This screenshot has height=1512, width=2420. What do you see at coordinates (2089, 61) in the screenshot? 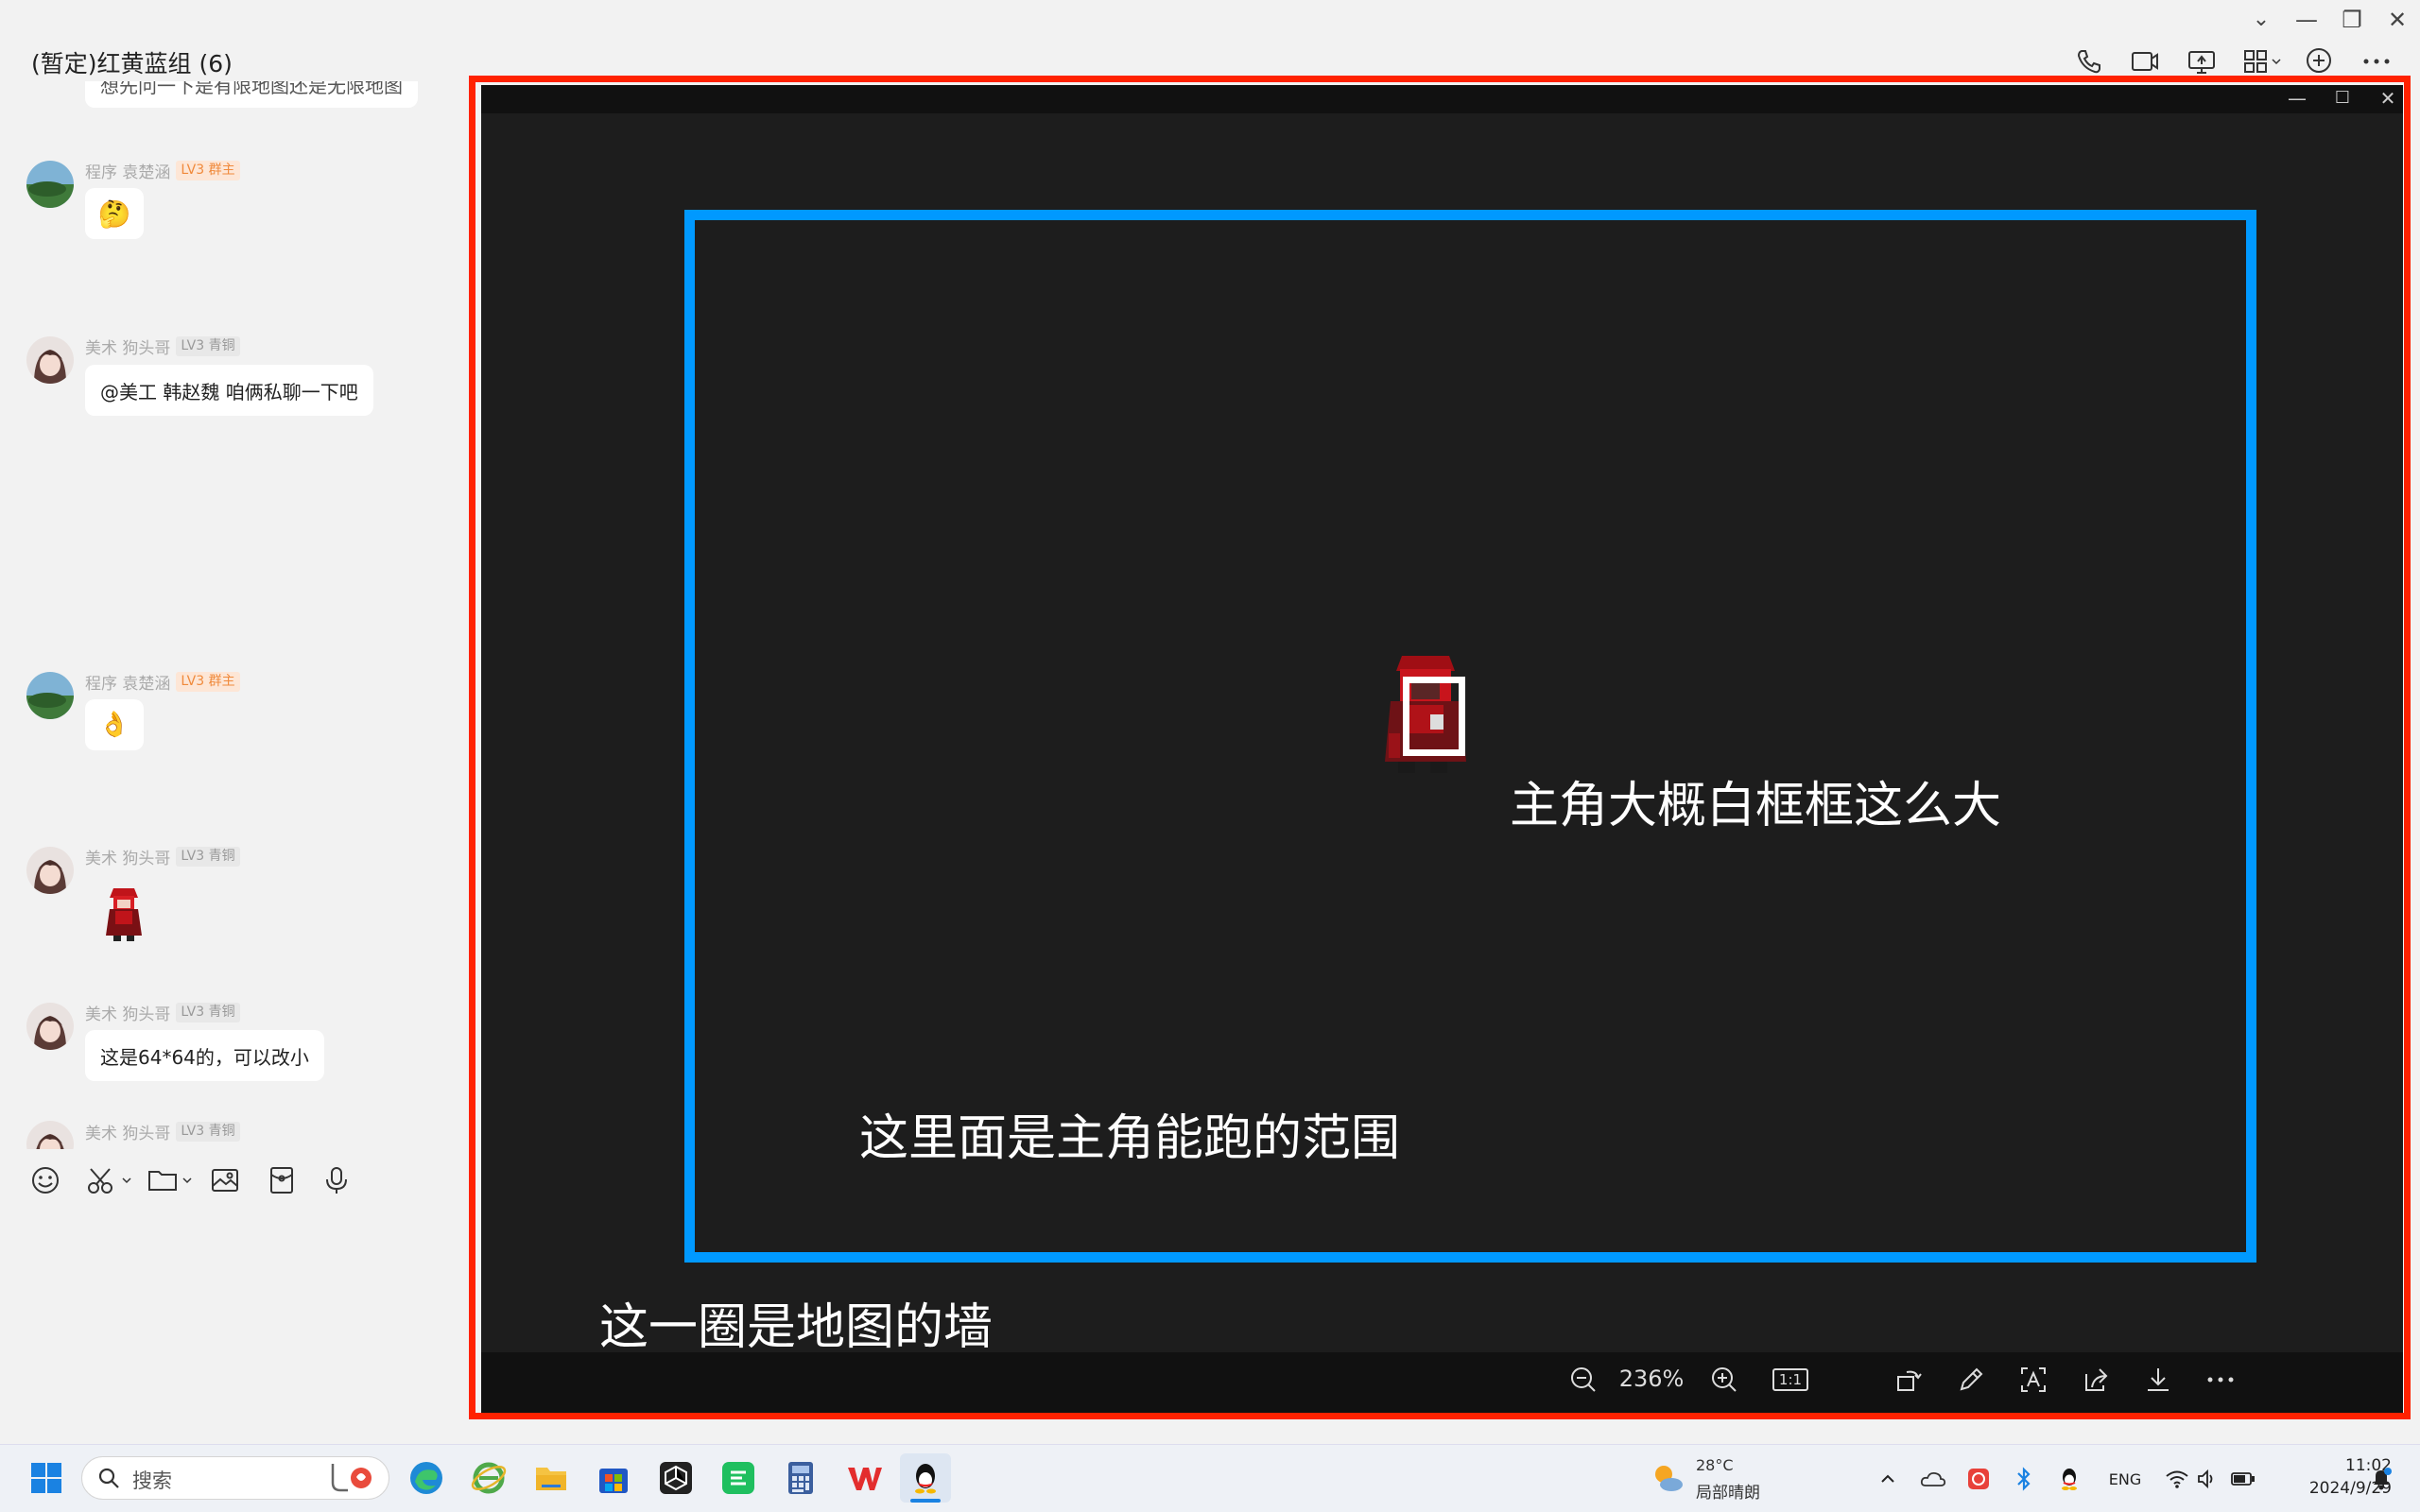
I see `phone-icon` at bounding box center [2089, 61].